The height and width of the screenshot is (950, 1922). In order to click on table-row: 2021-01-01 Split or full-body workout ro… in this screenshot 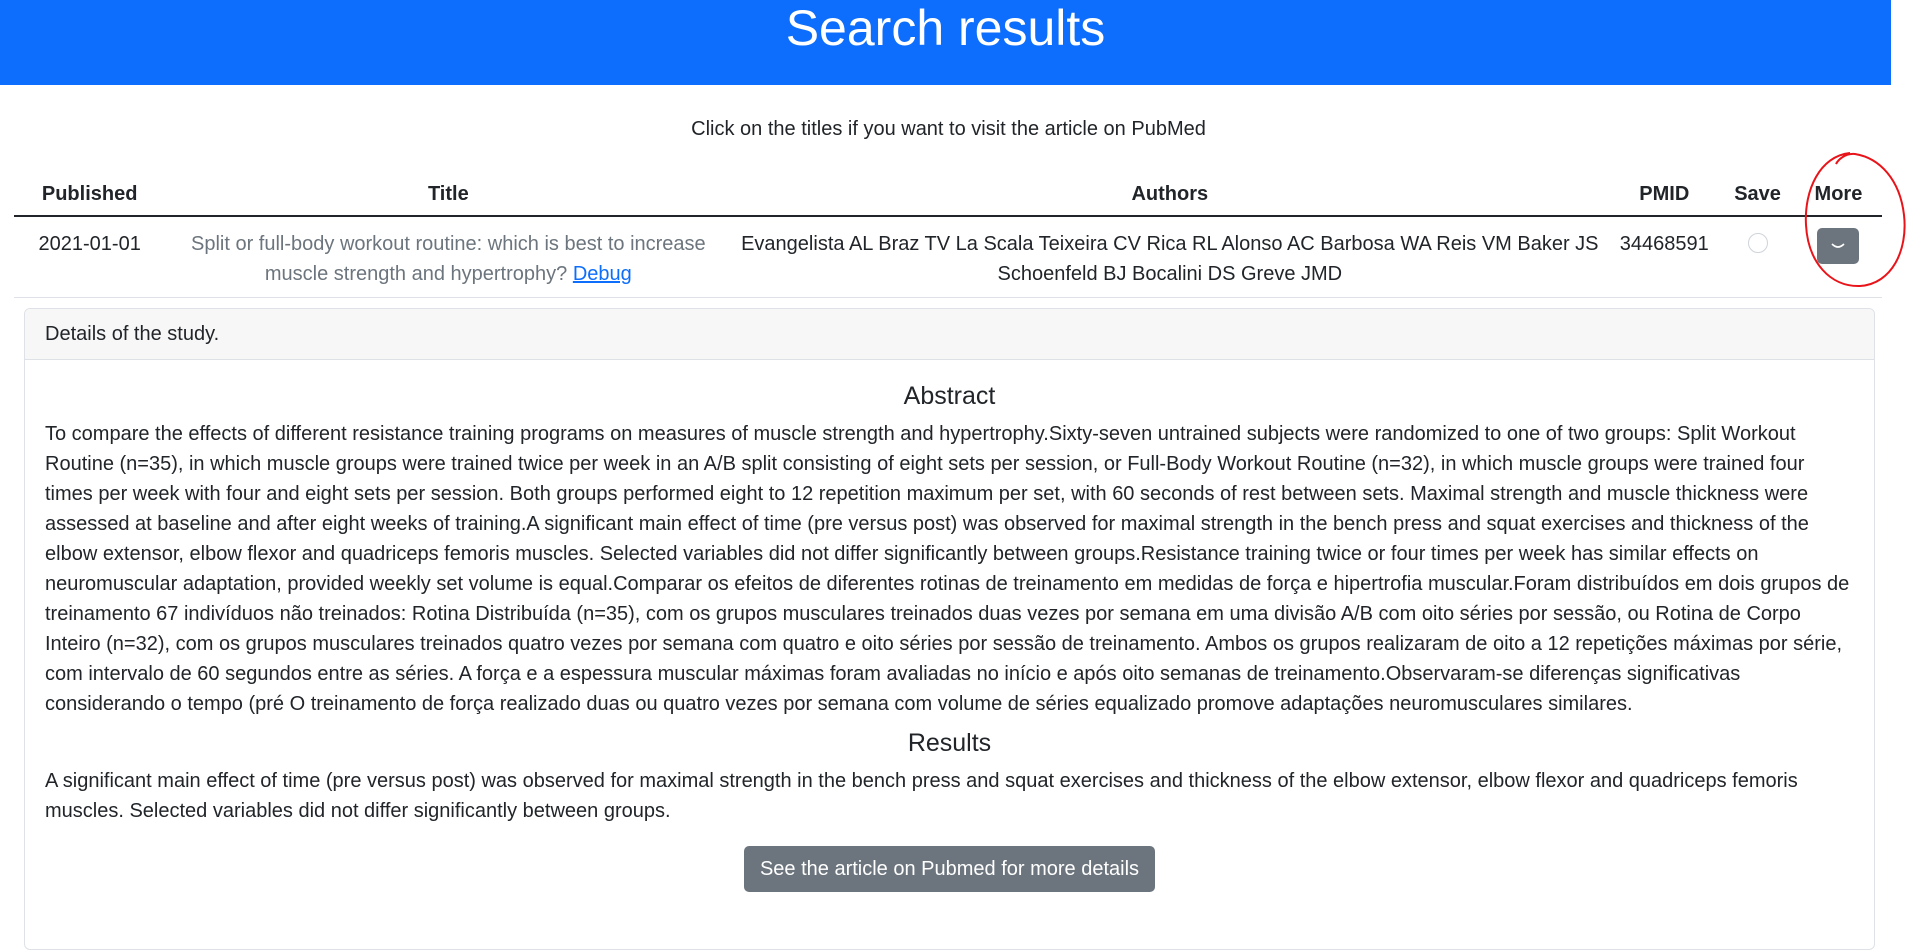, I will do `click(948, 257)`.